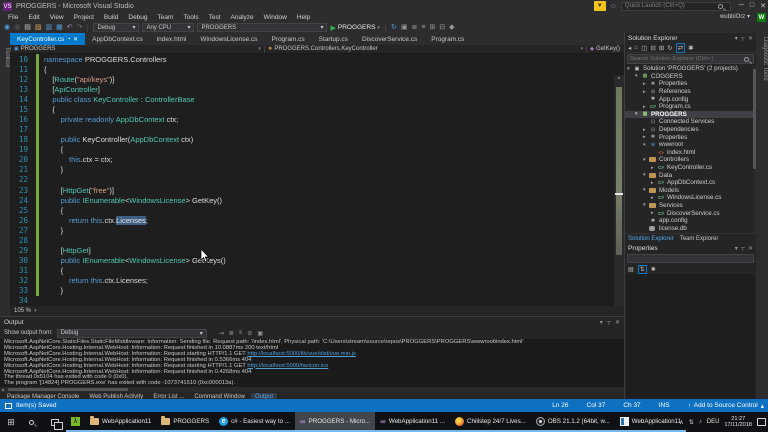  What do you see at coordinates (17, 28) in the screenshot?
I see `navigate-forward-icon: ◎` at bounding box center [17, 28].